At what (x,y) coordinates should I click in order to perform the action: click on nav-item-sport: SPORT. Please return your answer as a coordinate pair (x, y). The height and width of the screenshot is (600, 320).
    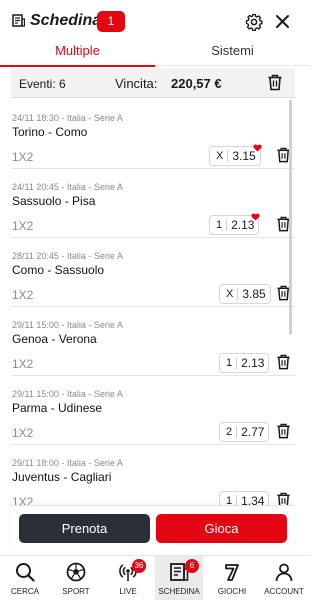
    Looking at the image, I should click on (76, 578).